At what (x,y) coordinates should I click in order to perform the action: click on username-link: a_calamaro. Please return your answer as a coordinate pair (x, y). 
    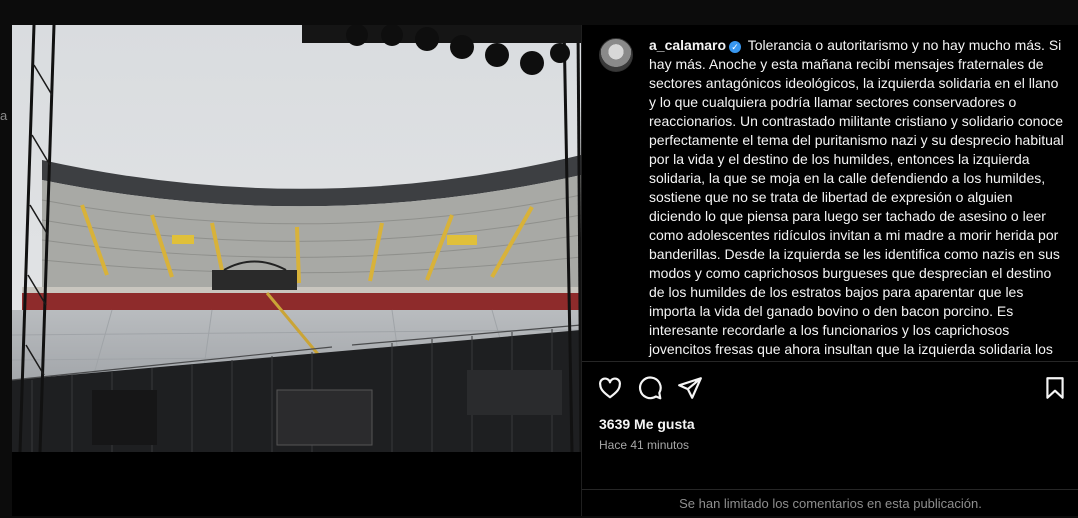
    Looking at the image, I should click on (687, 45).